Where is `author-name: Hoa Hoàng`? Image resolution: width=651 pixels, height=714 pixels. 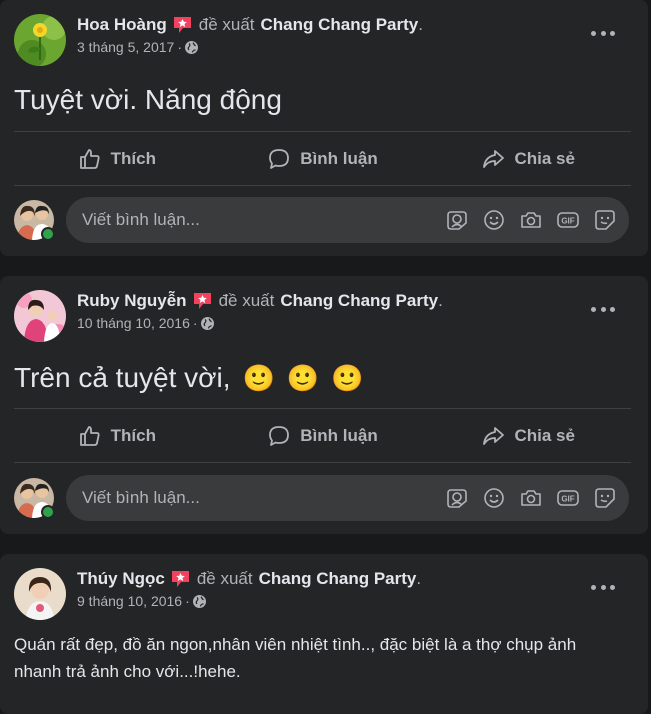 author-name: Hoa Hoàng is located at coordinates (122, 25).